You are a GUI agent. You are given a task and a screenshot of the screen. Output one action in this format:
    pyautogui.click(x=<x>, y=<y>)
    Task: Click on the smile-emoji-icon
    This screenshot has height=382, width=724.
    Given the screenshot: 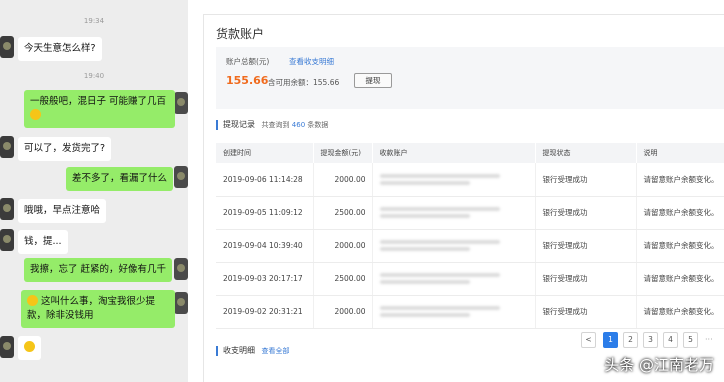 What is the action you would take?
    pyautogui.click(x=35, y=114)
    